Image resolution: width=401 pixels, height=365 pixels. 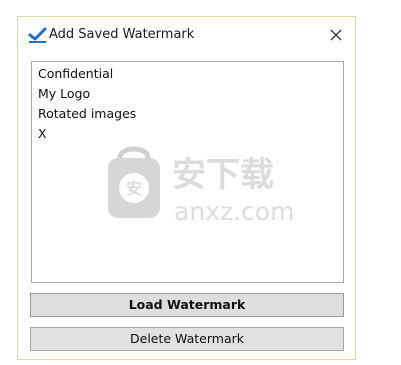 I want to click on list-item: Rotated images, so click(x=187, y=114).